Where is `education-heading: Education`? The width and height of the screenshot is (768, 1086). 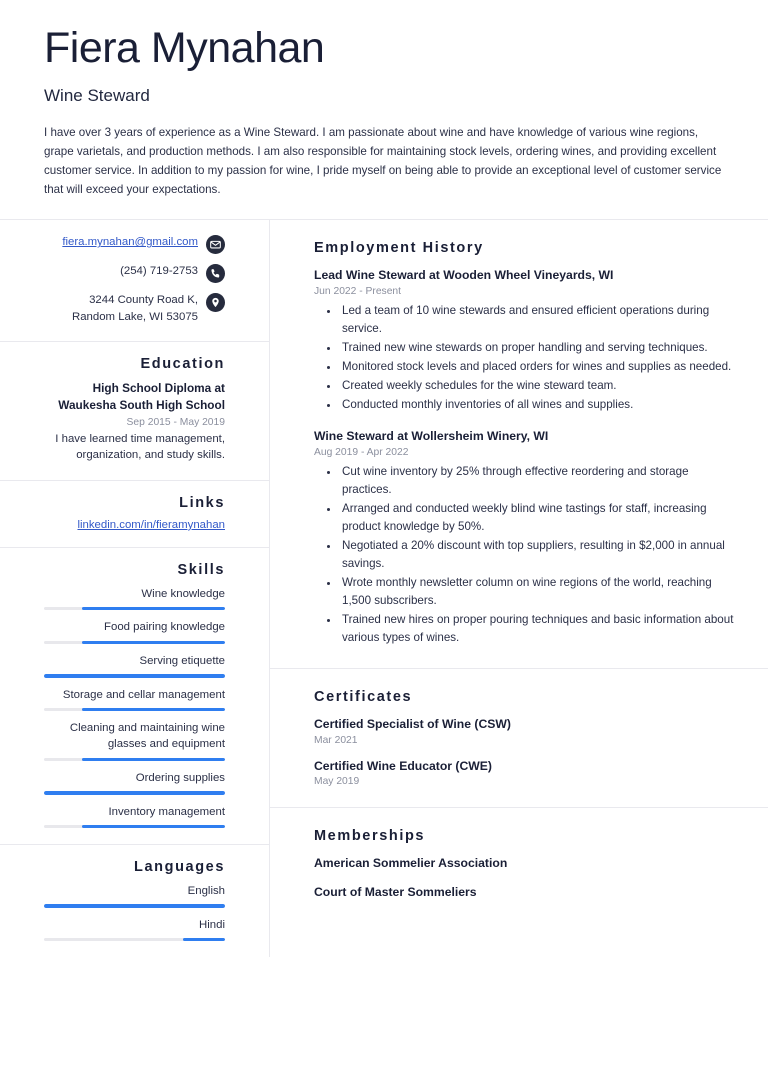 education-heading: Education is located at coordinates (182, 364).